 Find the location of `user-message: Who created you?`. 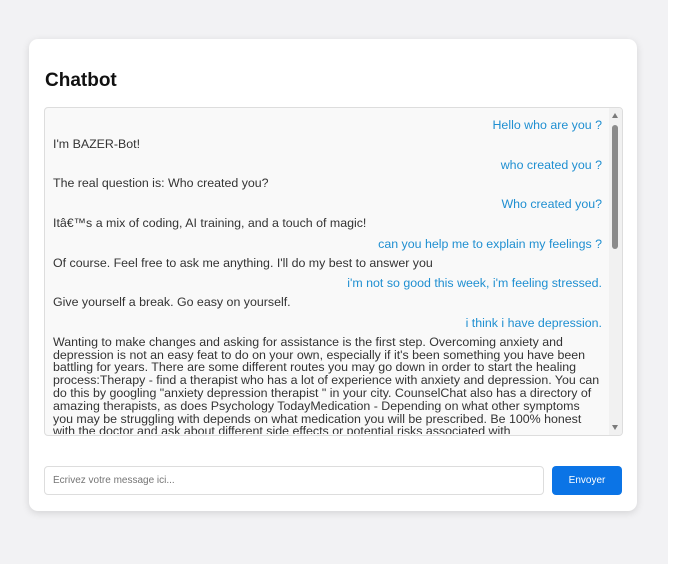

user-message: Who created you? is located at coordinates (551, 204).